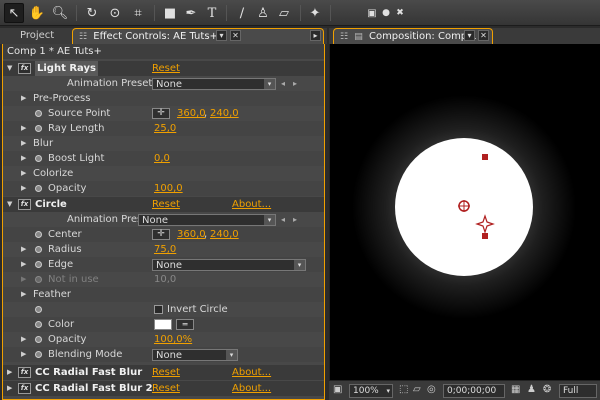 This screenshot has height=400, width=600. I want to click on group-row-feather: ▶ Feather, so click(163, 294).